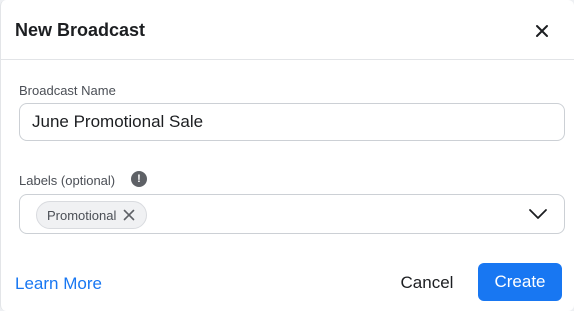 This screenshot has height=311, width=574. Describe the element at coordinates (427, 283) in the screenshot. I see `cancel-button: Cancel` at that location.